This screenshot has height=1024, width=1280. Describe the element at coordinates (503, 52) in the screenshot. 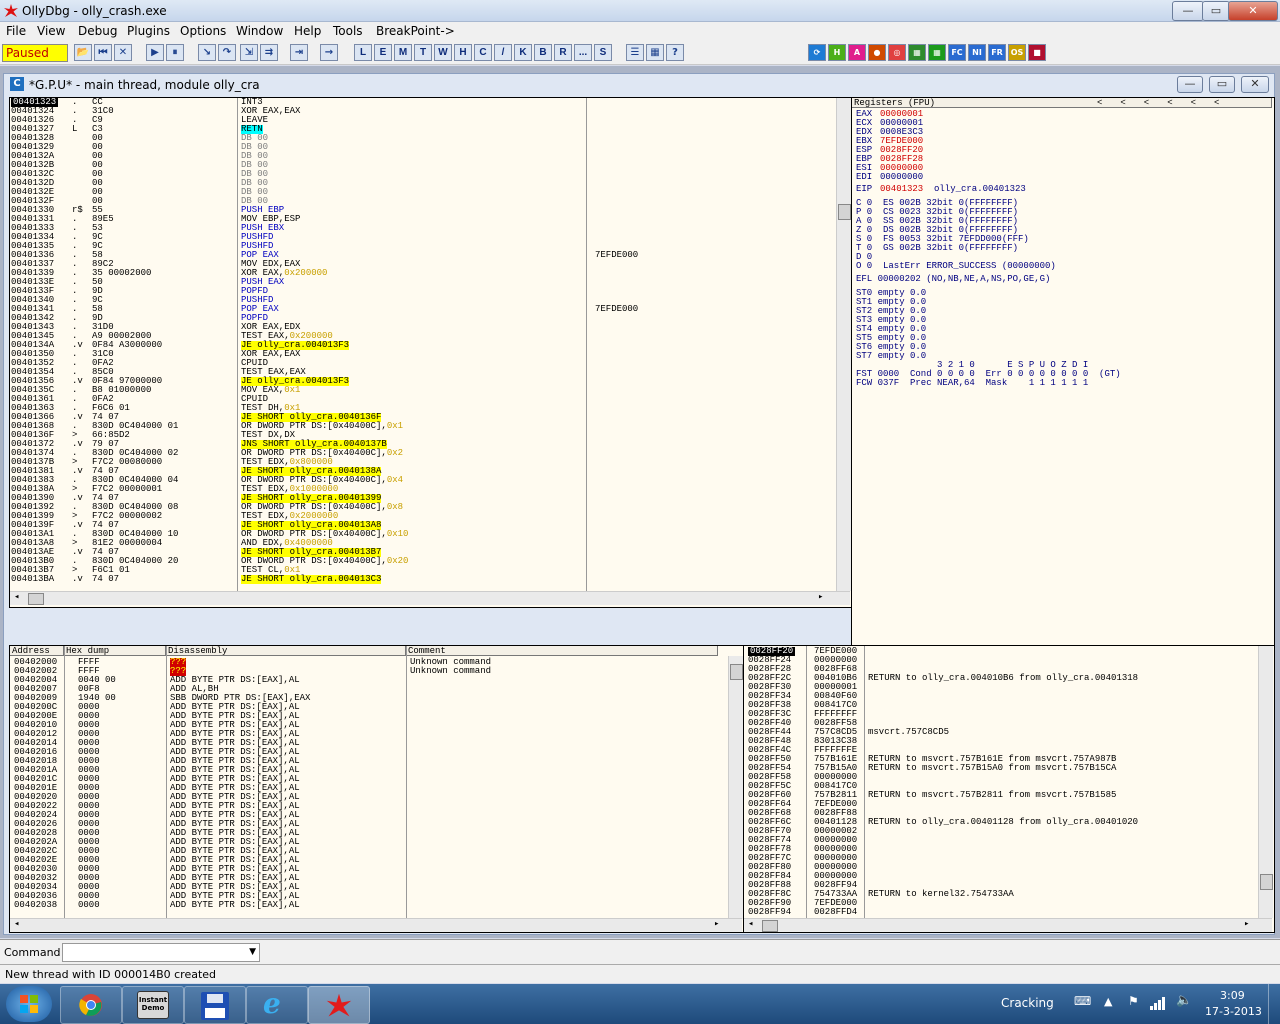

I see `window-button-7: /` at that location.